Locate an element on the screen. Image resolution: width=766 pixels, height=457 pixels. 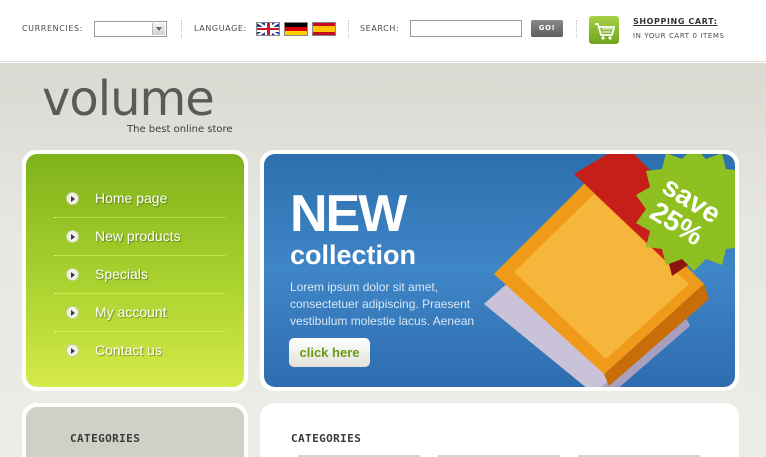
logo: volume is located at coordinates (128, 99).